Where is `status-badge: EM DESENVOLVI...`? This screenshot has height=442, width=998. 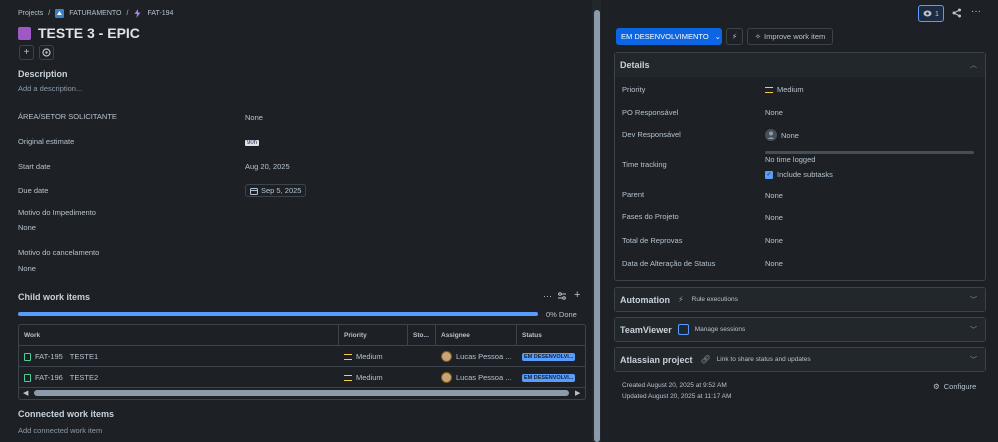
status-badge: EM DESENVOLVI... is located at coordinates (549, 356).